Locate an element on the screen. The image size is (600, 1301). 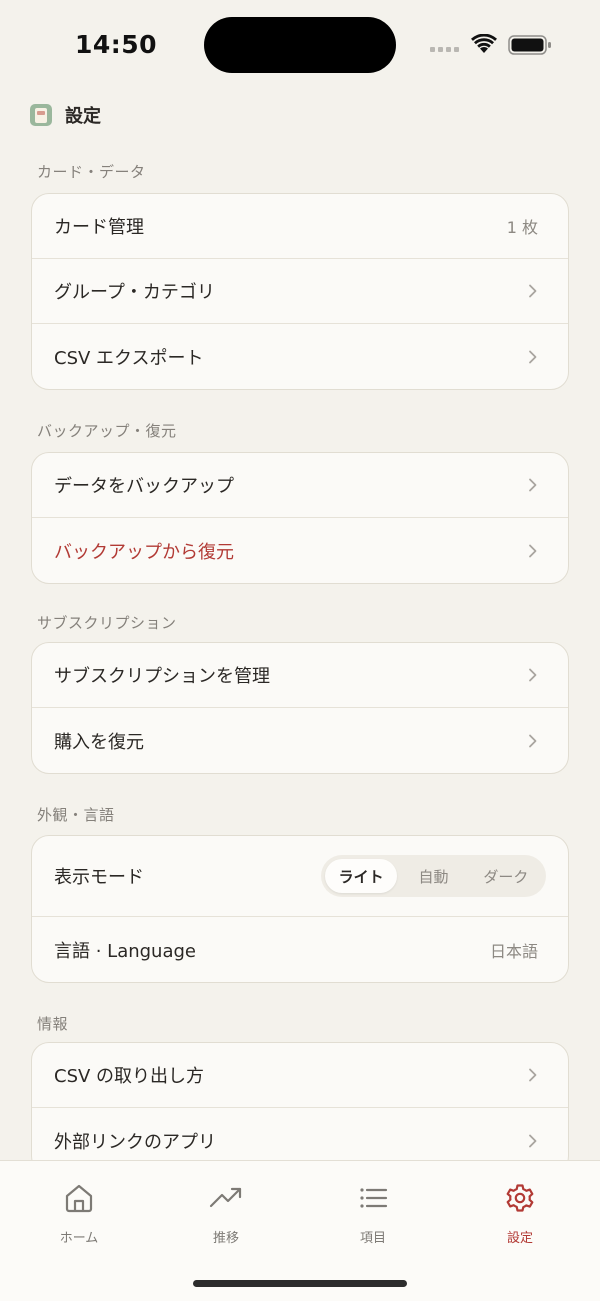
subscription-group: サブスクリプションを管理 購入を復元 is located at coordinates (300, 708).